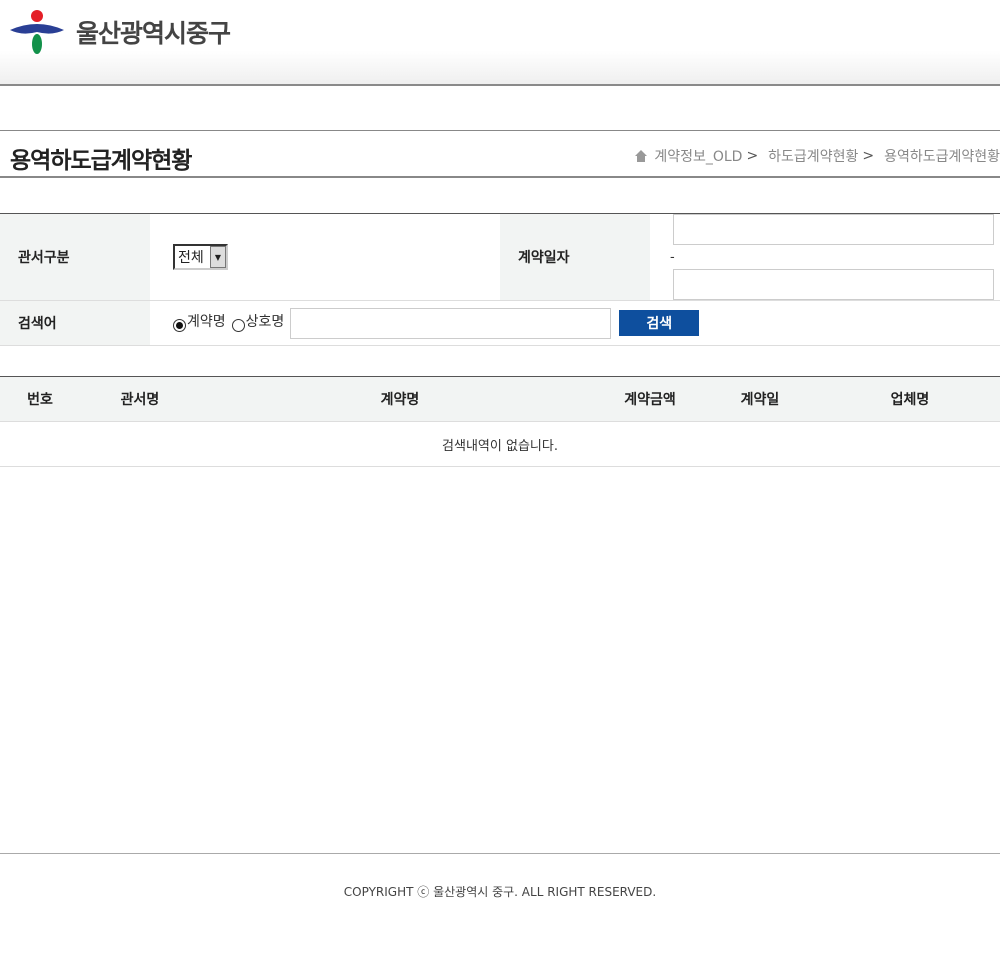 This screenshot has height=954, width=1000. Describe the element at coordinates (75, 323) in the screenshot. I see `keyword-label: 검색어` at that location.